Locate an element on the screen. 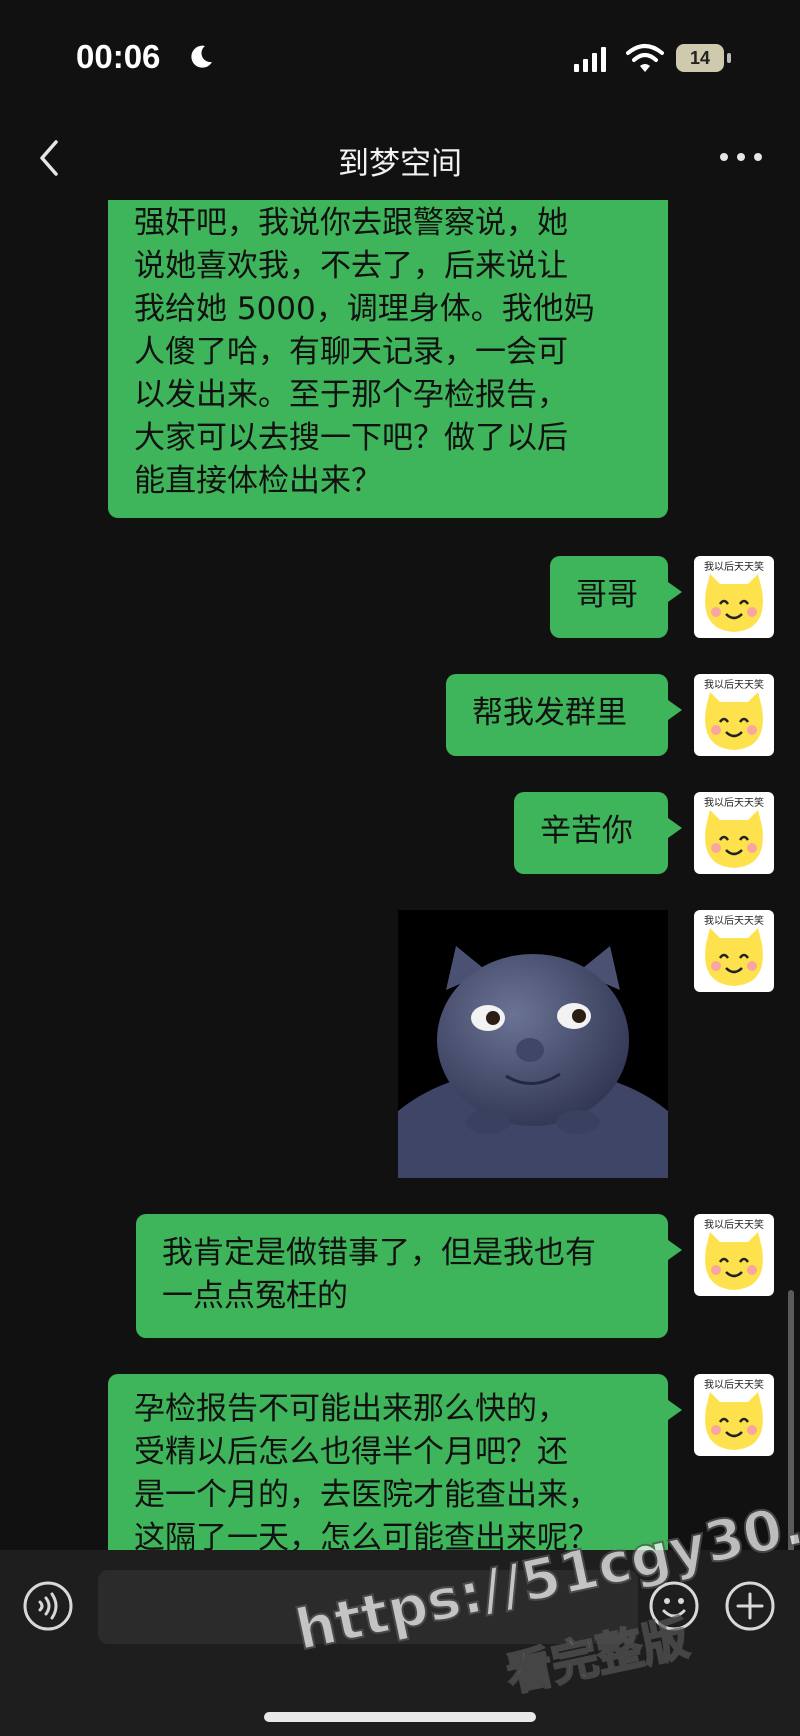  home-indicator is located at coordinates (400, 1717).